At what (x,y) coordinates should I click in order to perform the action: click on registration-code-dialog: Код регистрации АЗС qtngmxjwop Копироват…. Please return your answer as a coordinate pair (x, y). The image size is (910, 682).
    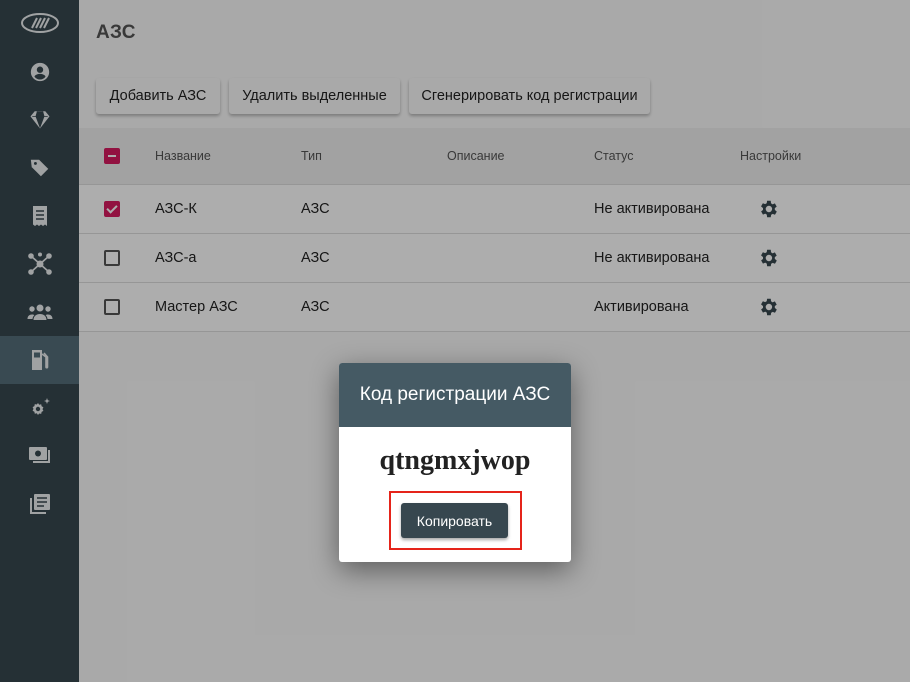
    Looking at the image, I should click on (455, 462).